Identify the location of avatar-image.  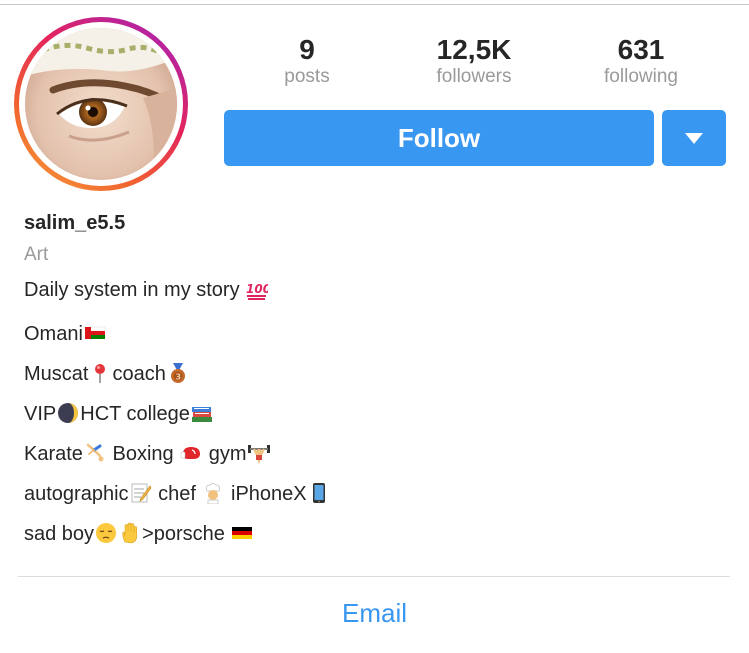
(101, 104).